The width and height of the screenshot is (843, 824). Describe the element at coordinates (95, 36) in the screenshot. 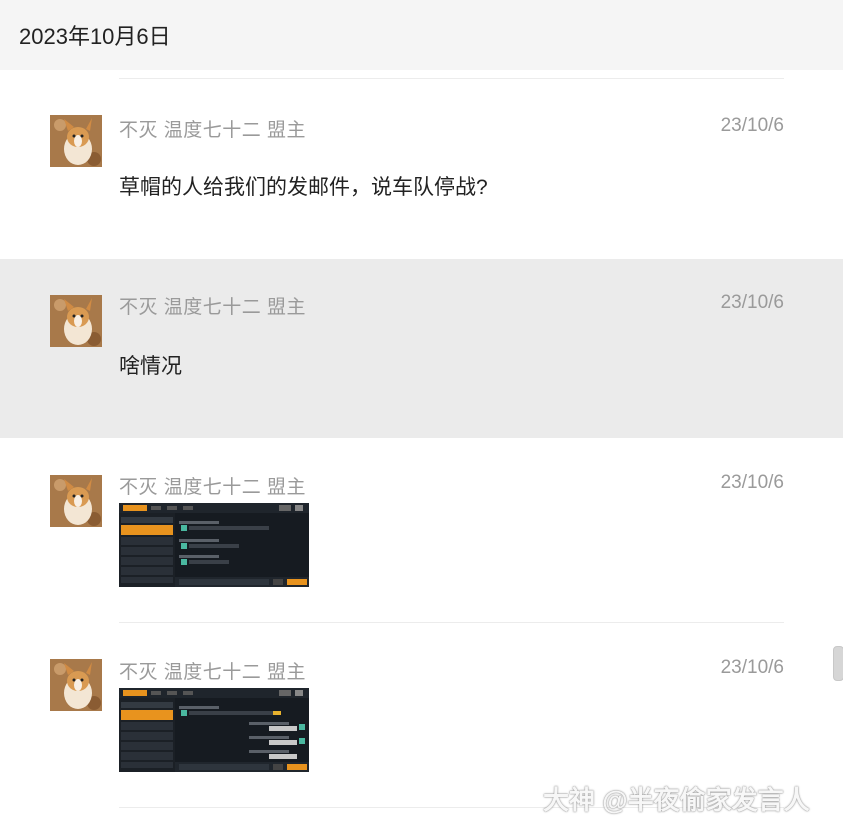

I see `date-header-label: 2023年10月6日` at that location.